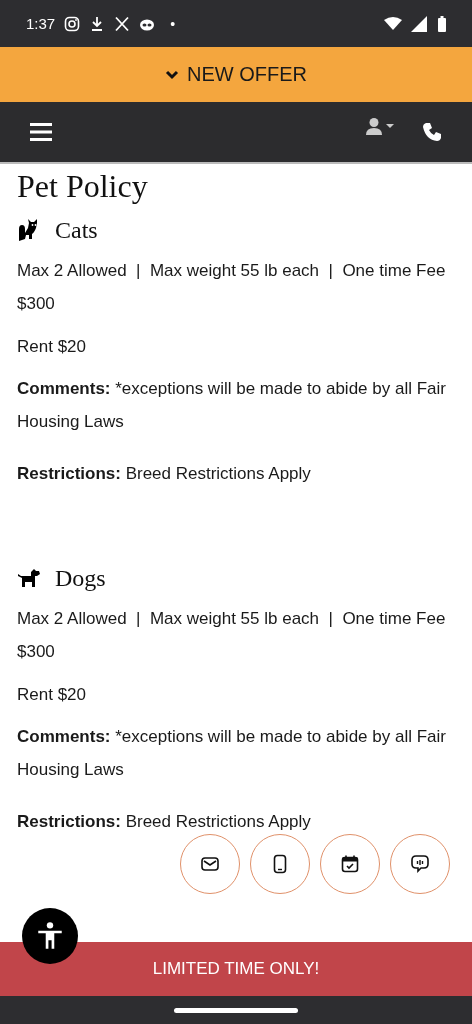  I want to click on chat-bubble-icon, so click(420, 864).